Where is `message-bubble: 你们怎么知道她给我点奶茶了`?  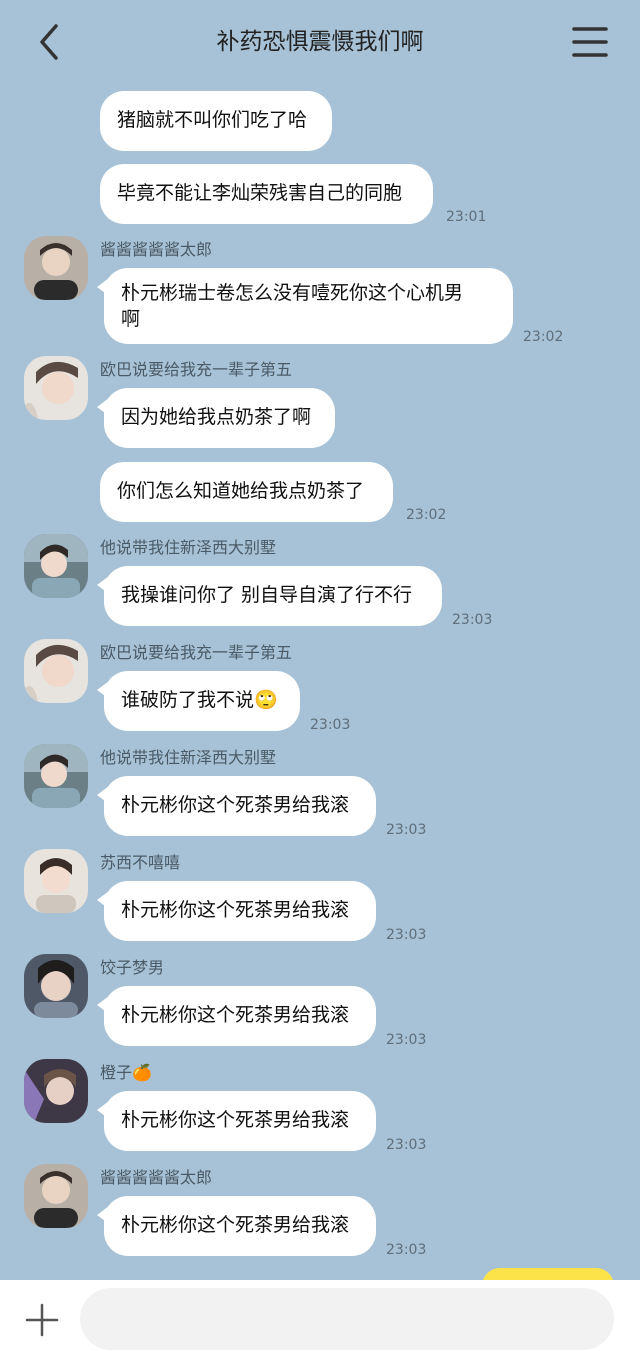
message-bubble: 你们怎么知道她给我点奶茶了 is located at coordinates (246, 492).